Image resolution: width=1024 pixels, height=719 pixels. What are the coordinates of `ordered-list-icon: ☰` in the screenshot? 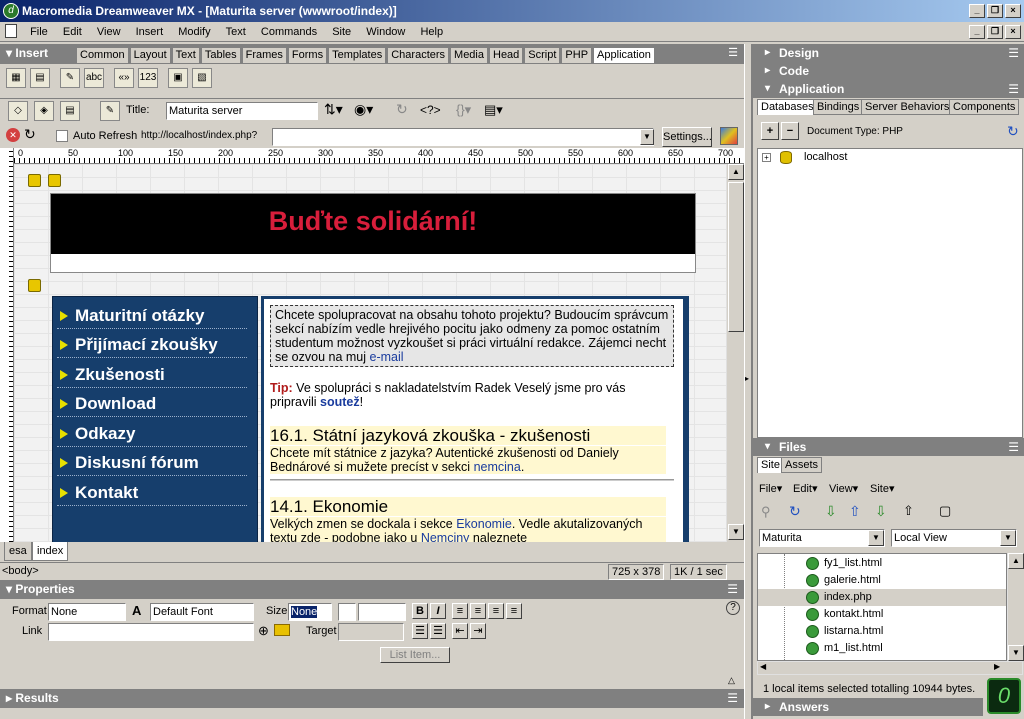 It's located at (438, 631).